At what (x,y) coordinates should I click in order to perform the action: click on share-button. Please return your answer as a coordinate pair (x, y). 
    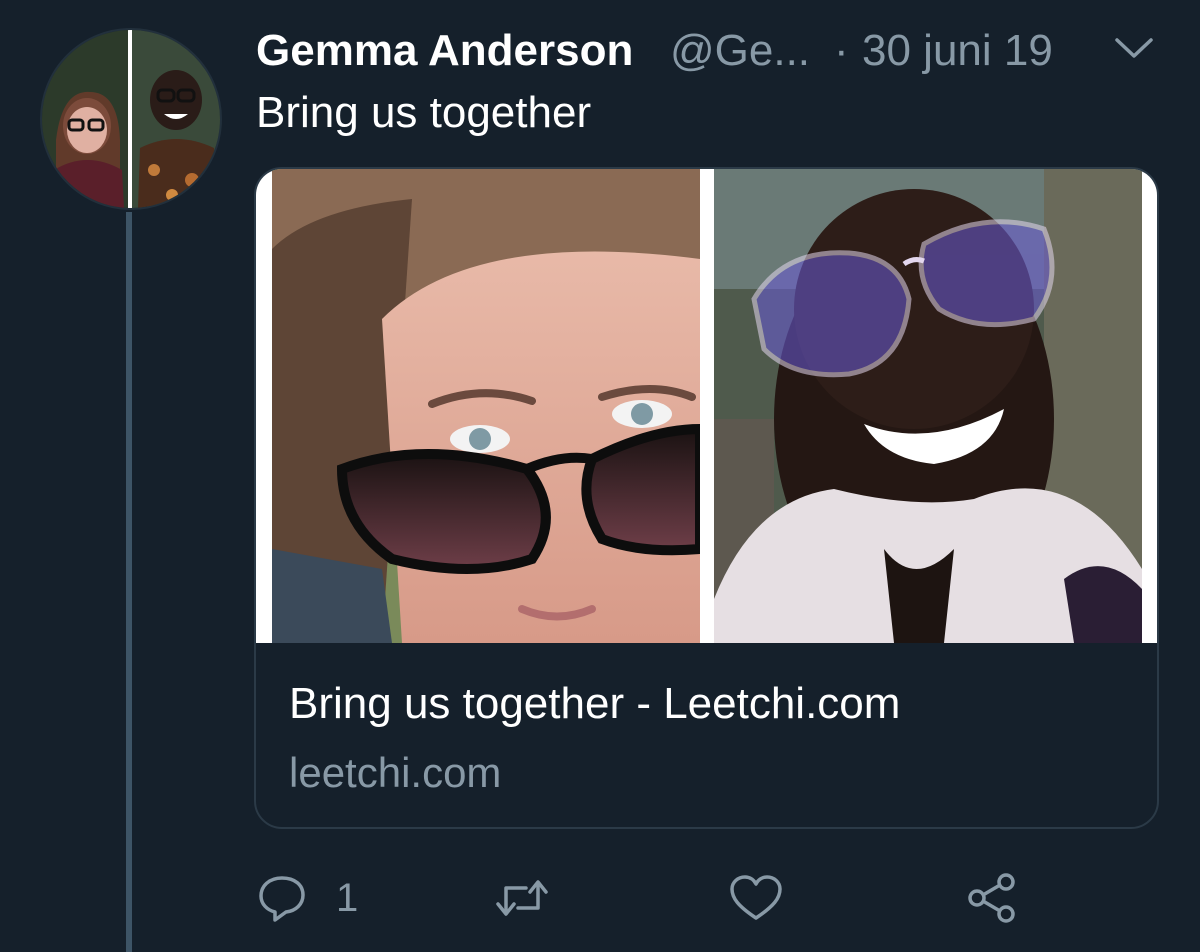
    Looking at the image, I should click on (992, 898).